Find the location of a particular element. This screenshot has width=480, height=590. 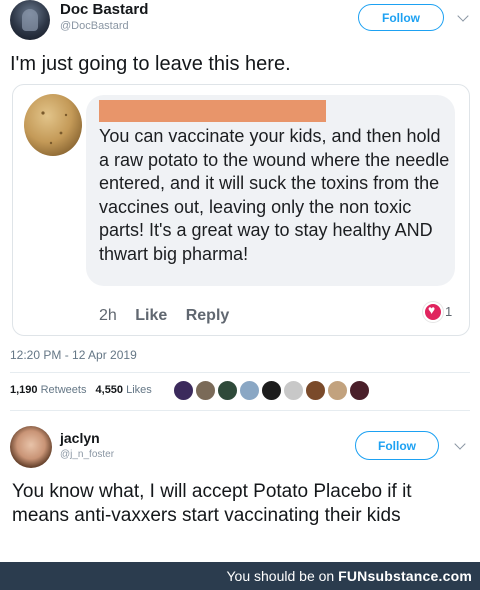

tweet-stats: 1,190 Retweets 4,550 Likes is located at coordinates (81, 390).